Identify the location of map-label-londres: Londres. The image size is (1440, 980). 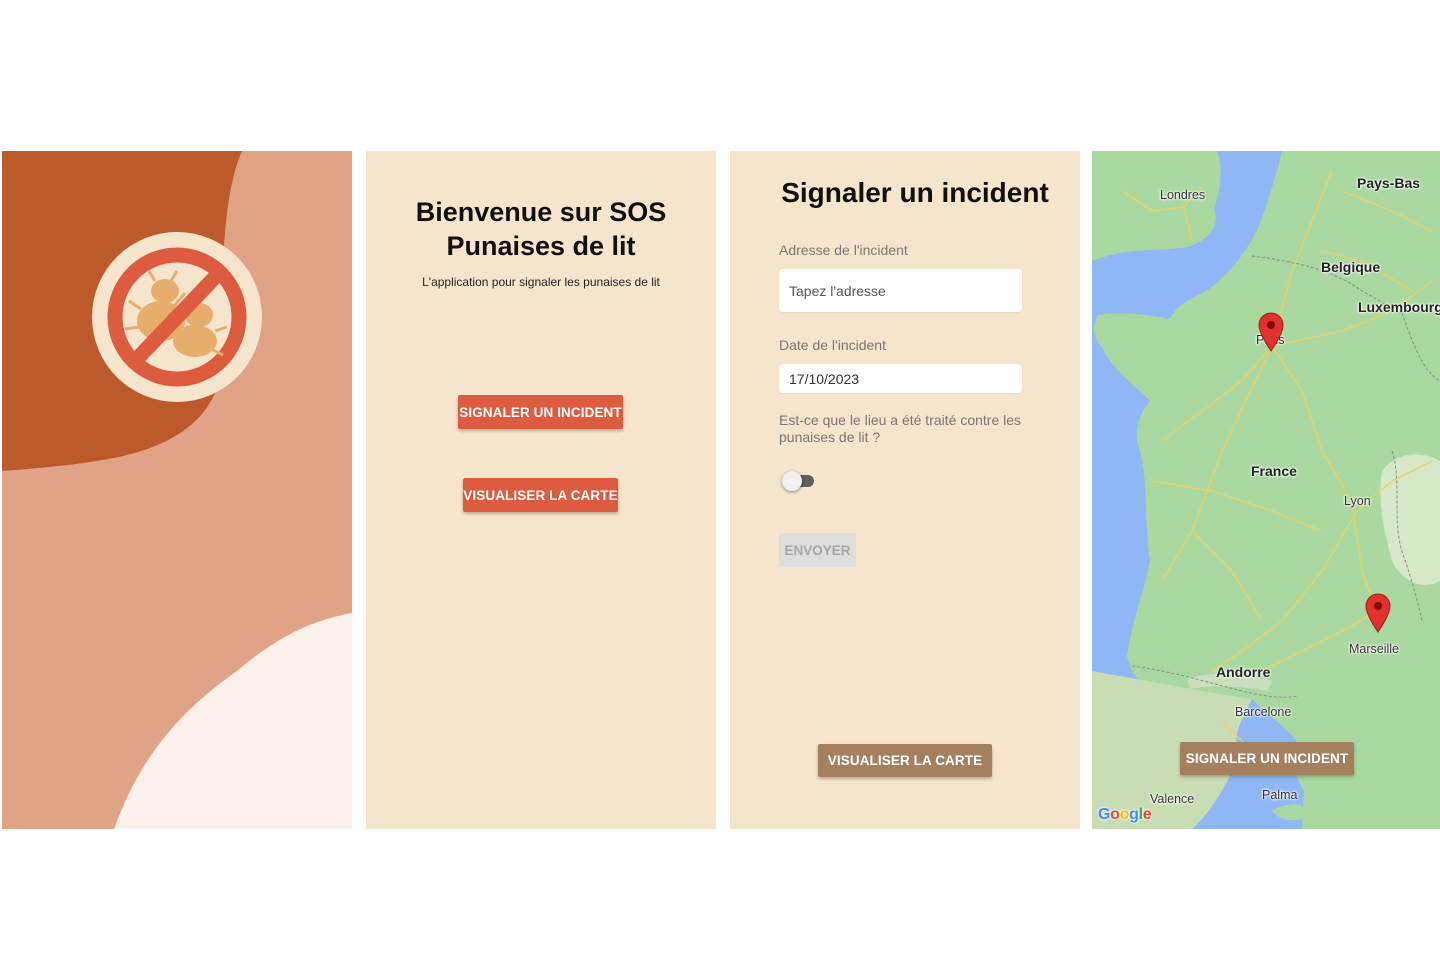
(1183, 195).